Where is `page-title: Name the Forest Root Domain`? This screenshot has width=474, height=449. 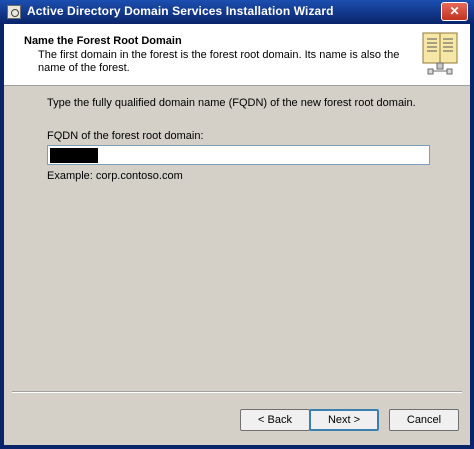 page-title: Name the Forest Root Domain is located at coordinates (103, 41).